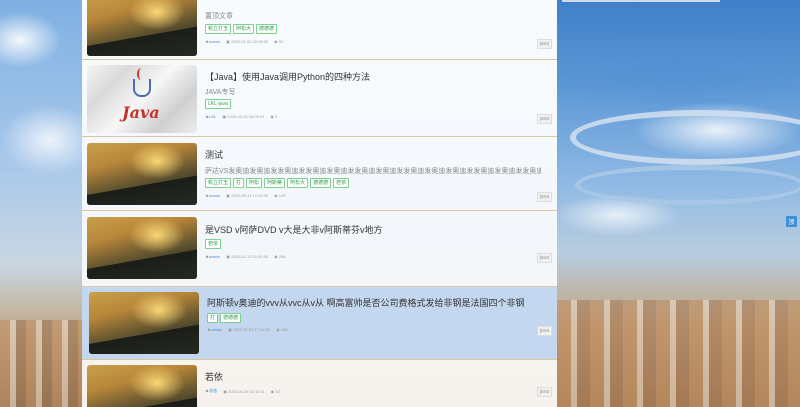 The width and height of the screenshot is (800, 407). I want to click on calendar-icon: ▣ 2026-02-20 15:00:21, so click(243, 116).